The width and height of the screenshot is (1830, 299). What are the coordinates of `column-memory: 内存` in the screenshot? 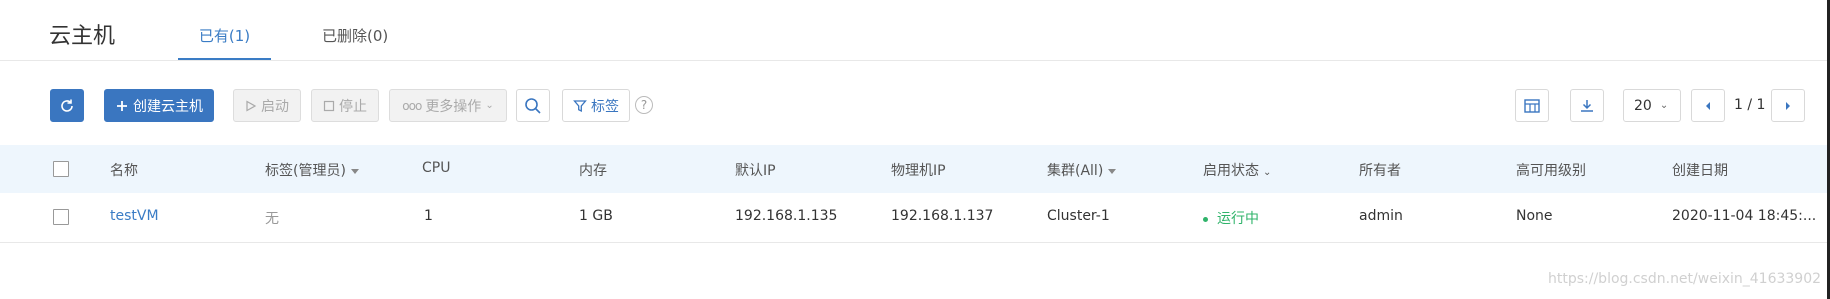 It's located at (593, 170).